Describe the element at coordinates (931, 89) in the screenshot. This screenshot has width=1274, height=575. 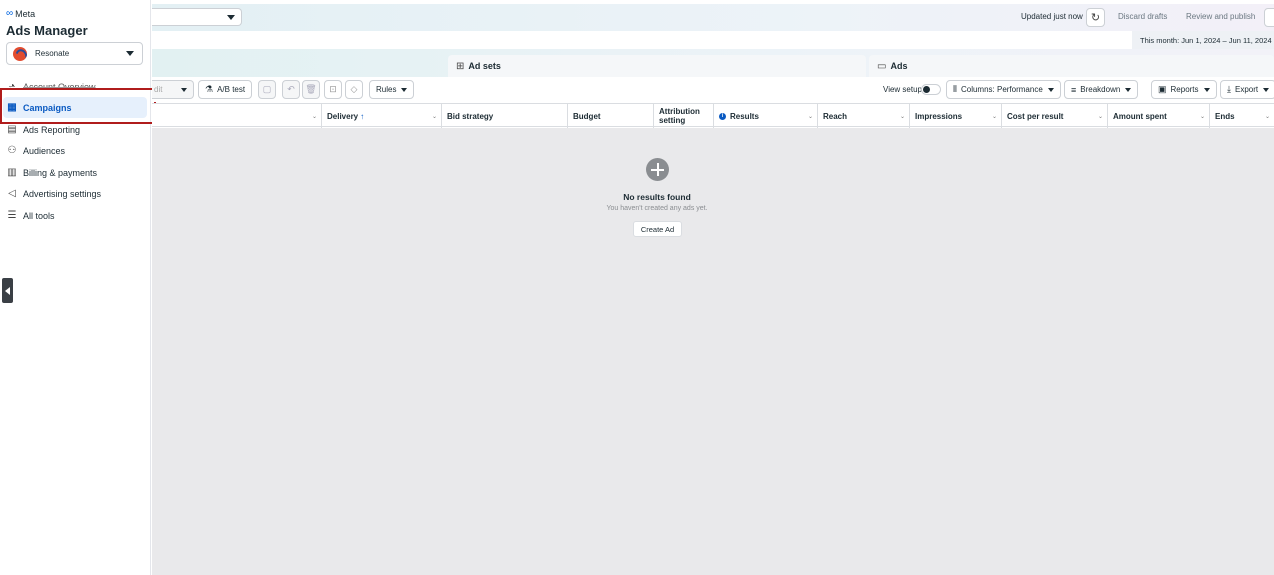
I see `view-setup-toggle` at that location.